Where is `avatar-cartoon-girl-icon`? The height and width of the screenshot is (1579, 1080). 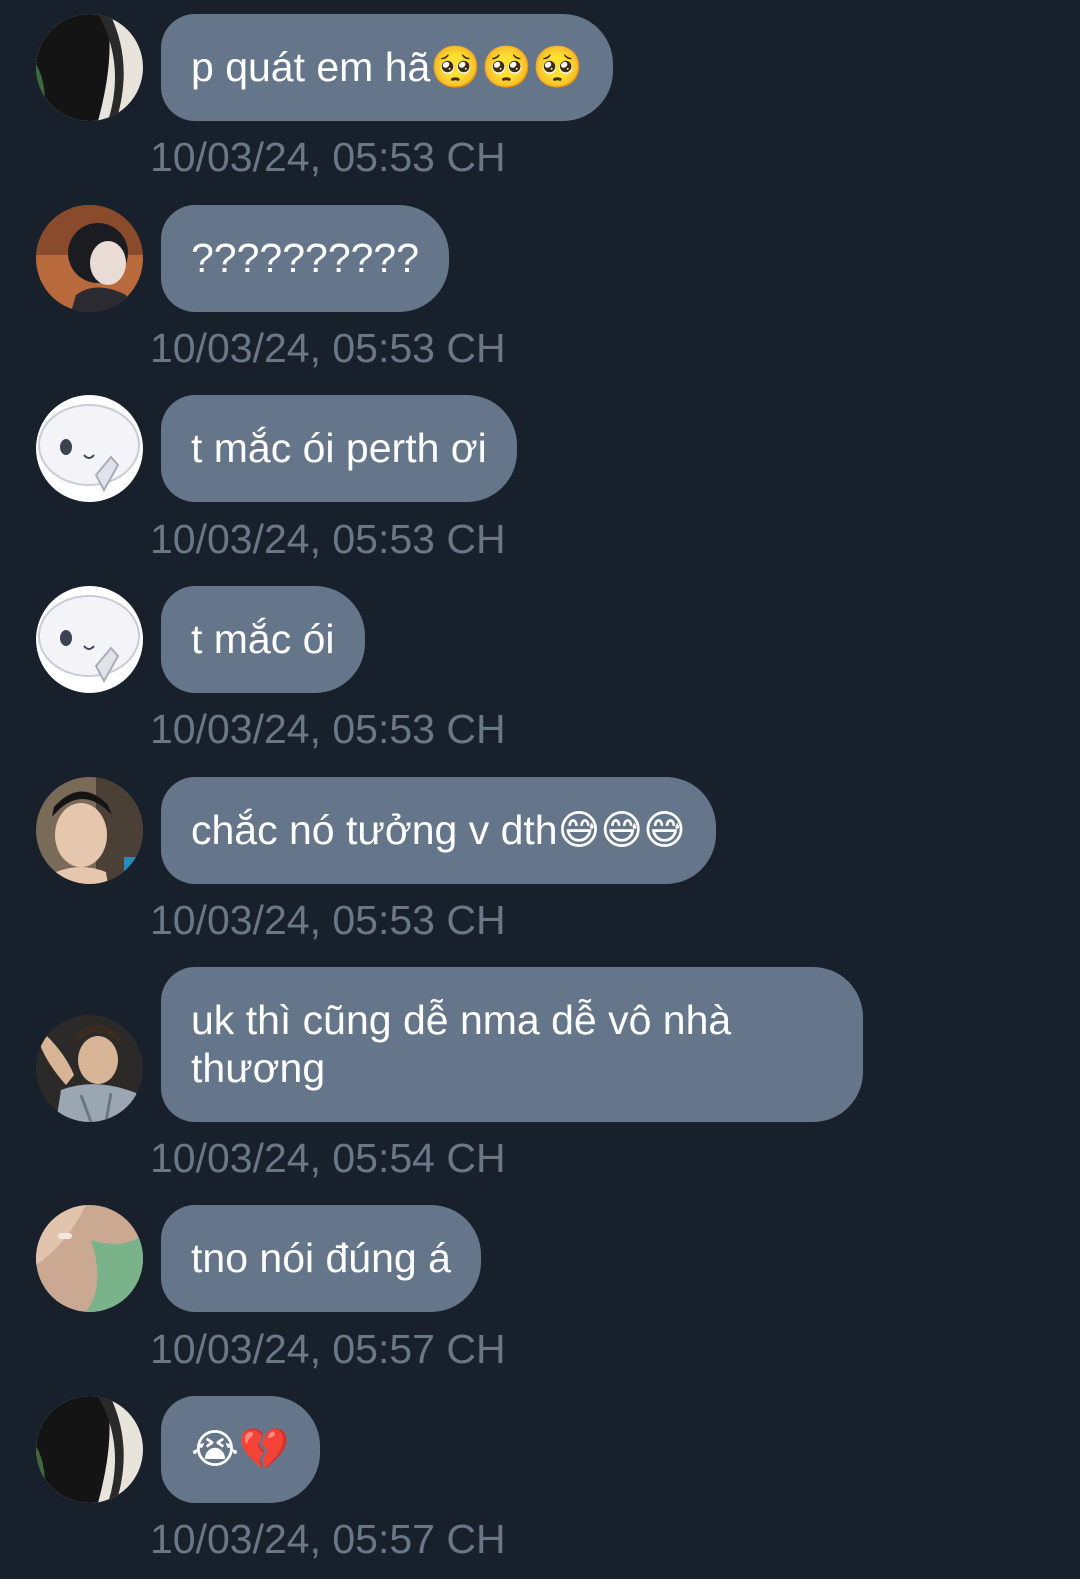 avatar-cartoon-girl-icon is located at coordinates (89, 258).